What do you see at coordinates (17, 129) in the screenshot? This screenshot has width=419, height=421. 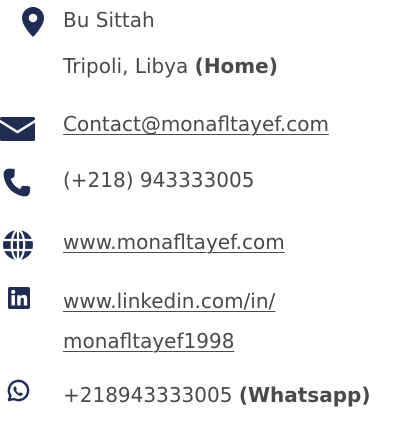 I see `envelope-icon` at bounding box center [17, 129].